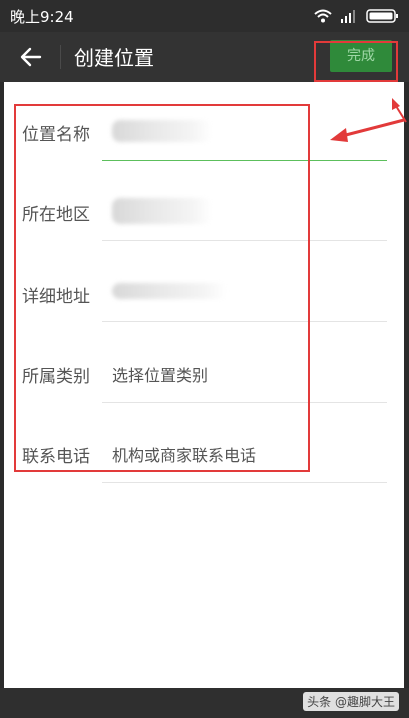 The height and width of the screenshot is (718, 409). I want to click on row-underline, so click(244, 482).